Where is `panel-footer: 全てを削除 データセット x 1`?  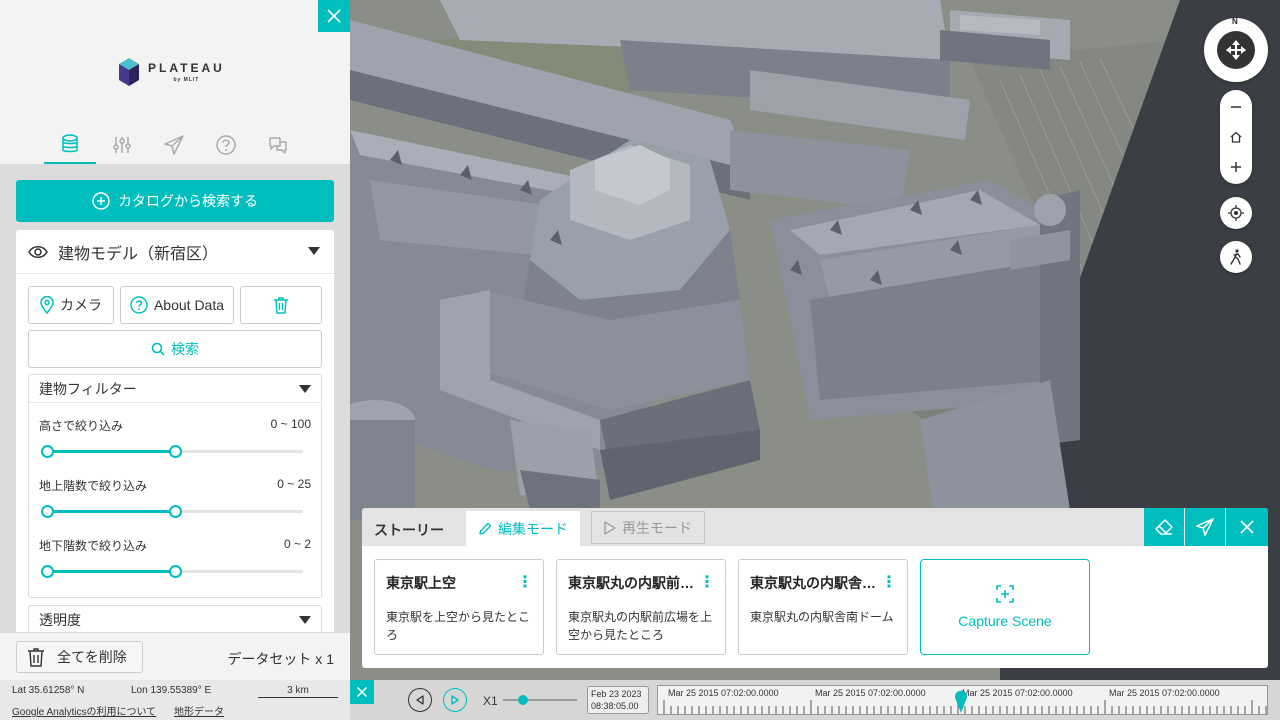
panel-footer: 全てを削除 データセット x 1 is located at coordinates (175, 656).